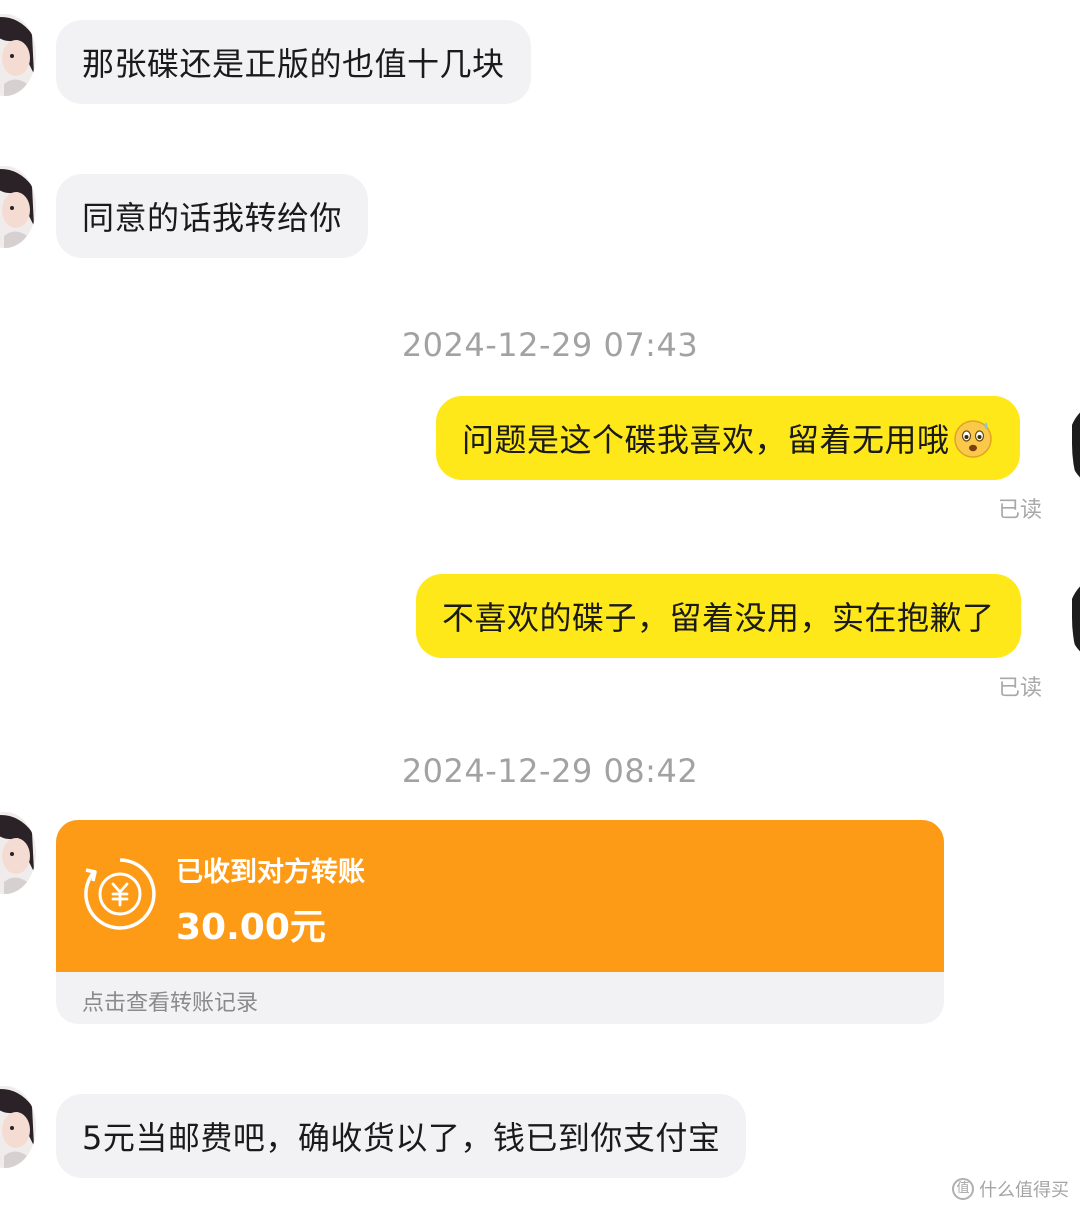  What do you see at coordinates (500, 896) in the screenshot?
I see `transfer-card-header: 已收到对方转账 30.00元` at bounding box center [500, 896].